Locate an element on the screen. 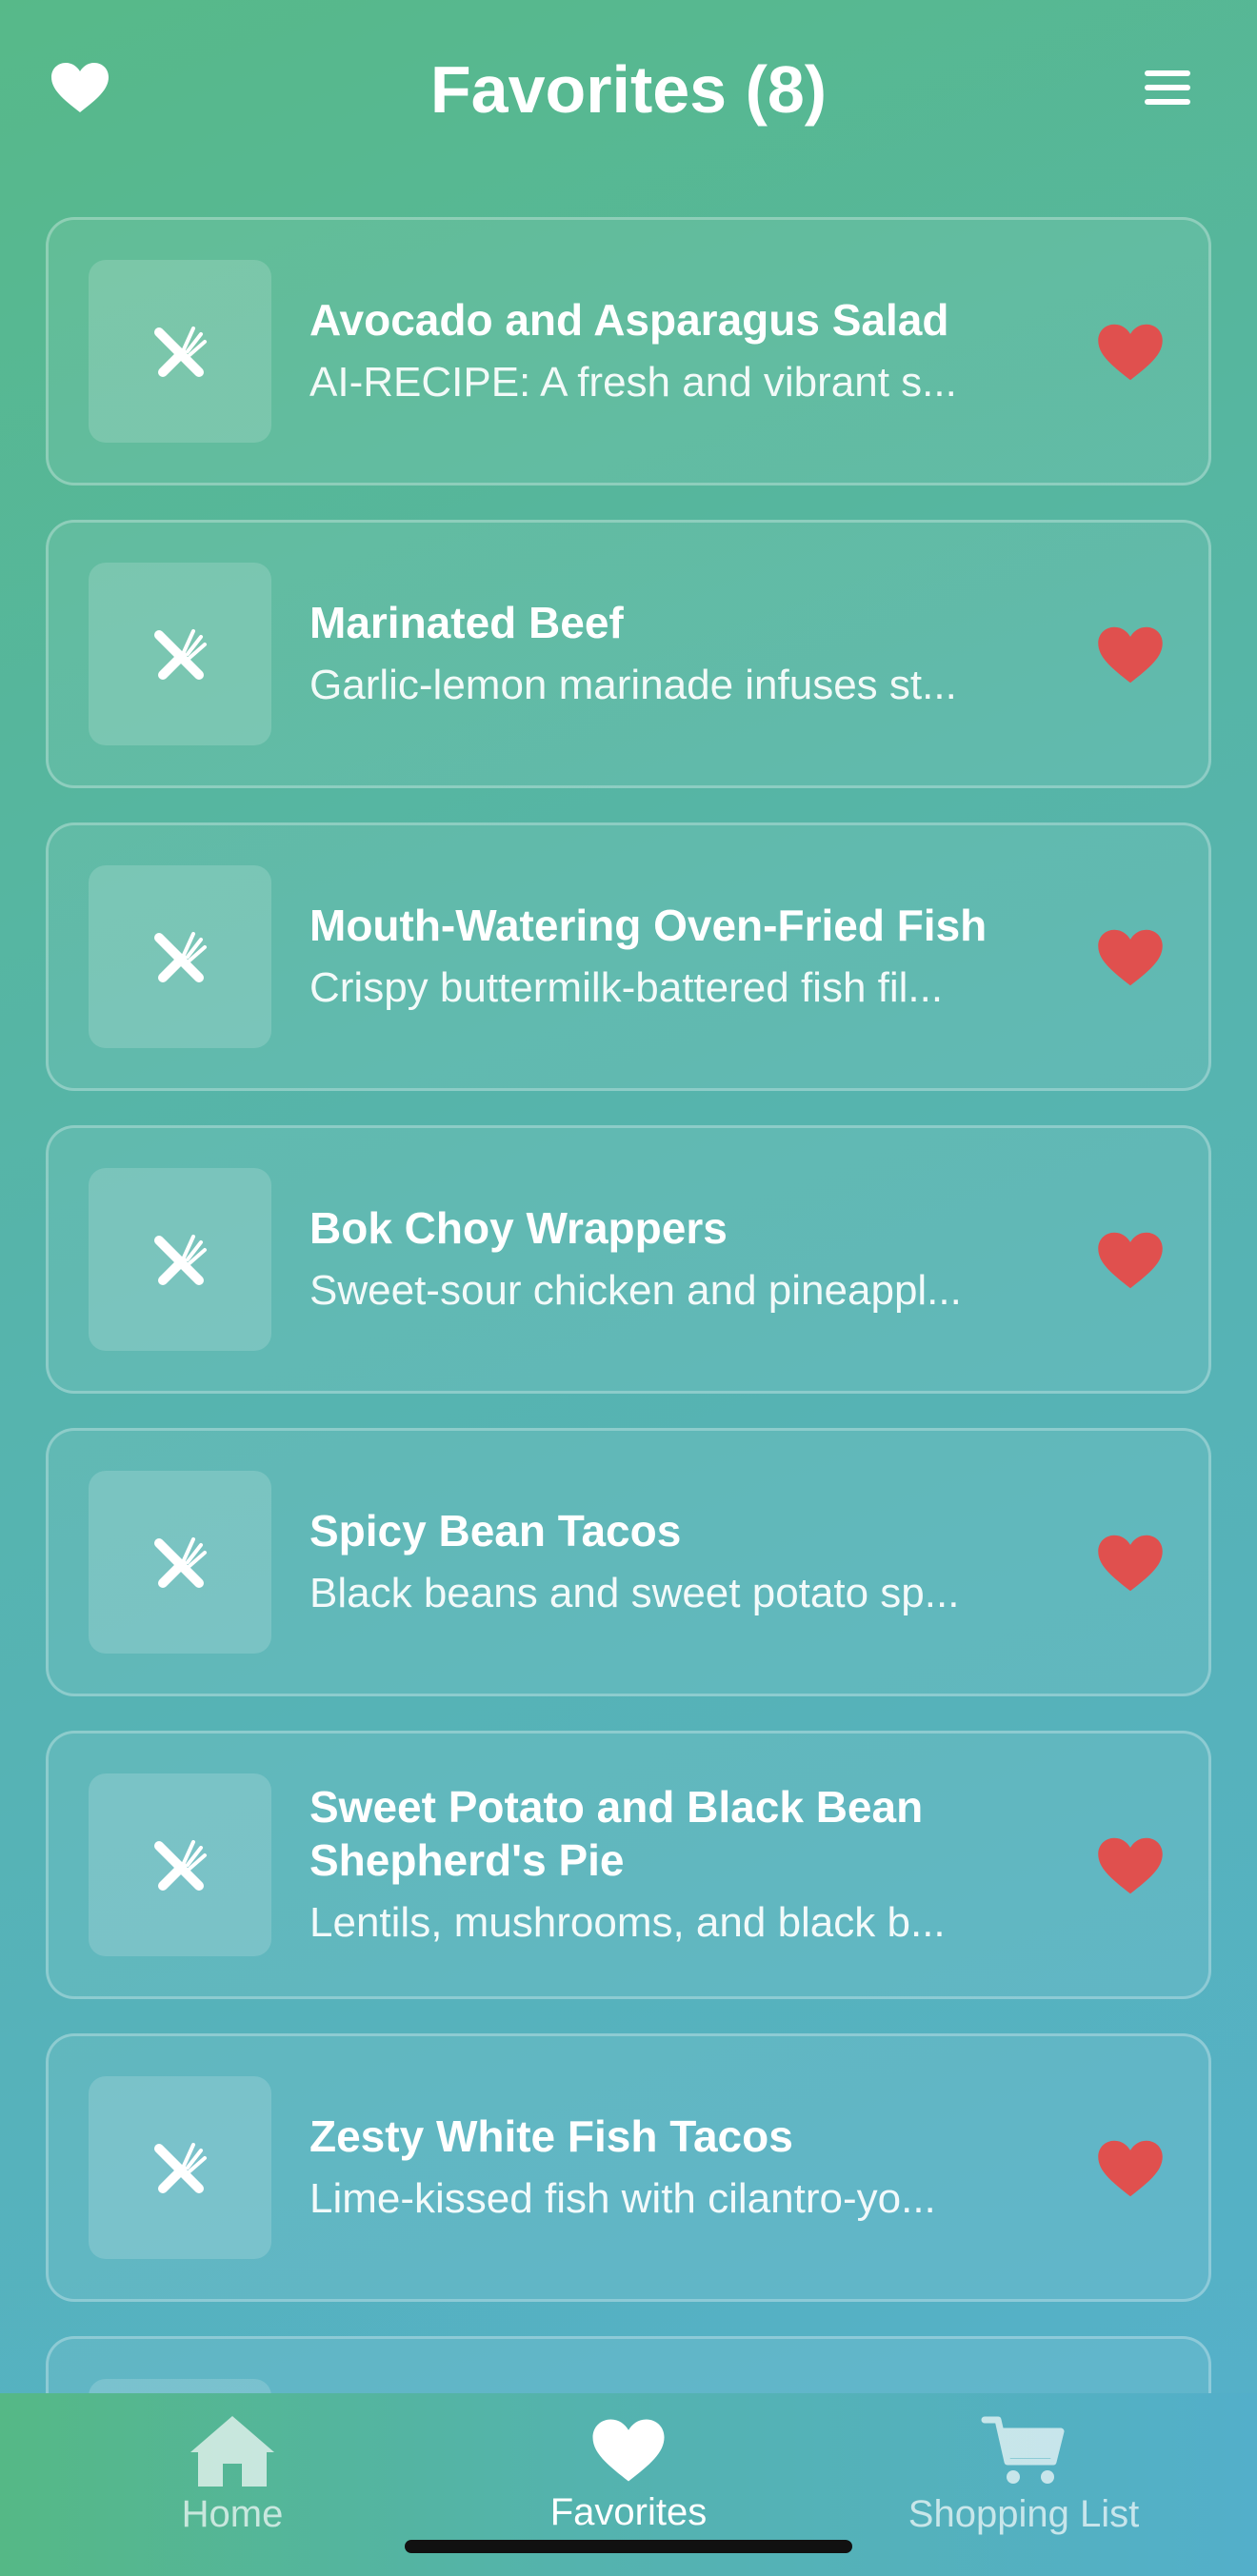 The height and width of the screenshot is (2576, 1257). tab-label: Home is located at coordinates (232, 2514).